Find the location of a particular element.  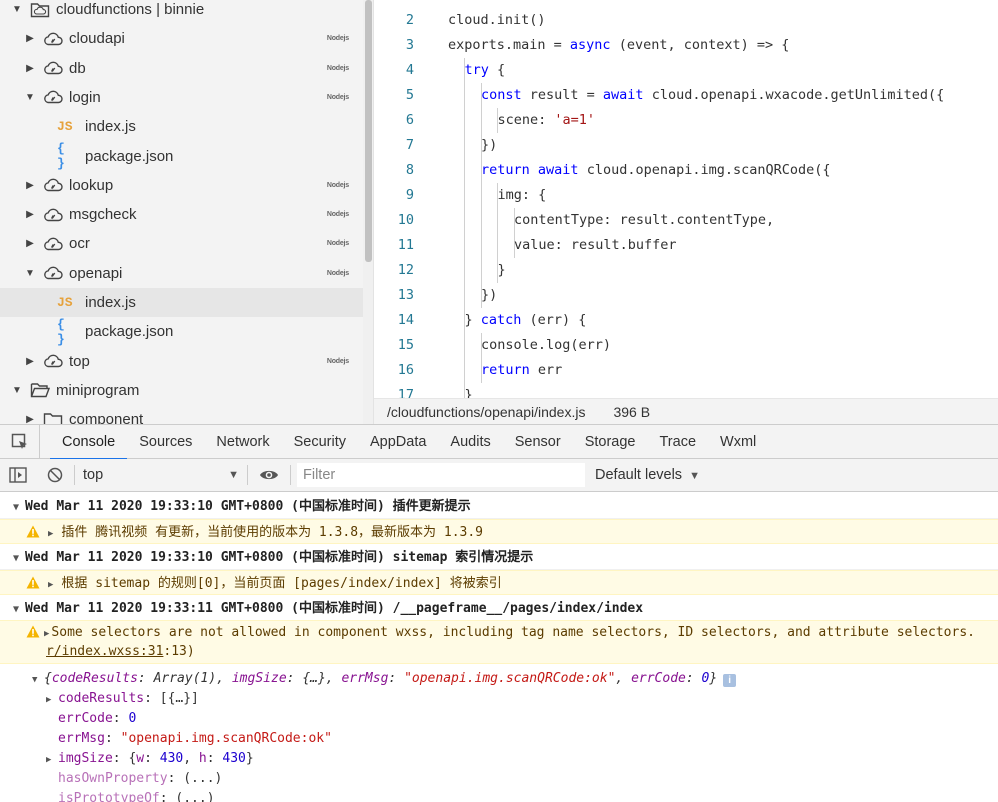

tree-item-label: top is located at coordinates (79, 361).